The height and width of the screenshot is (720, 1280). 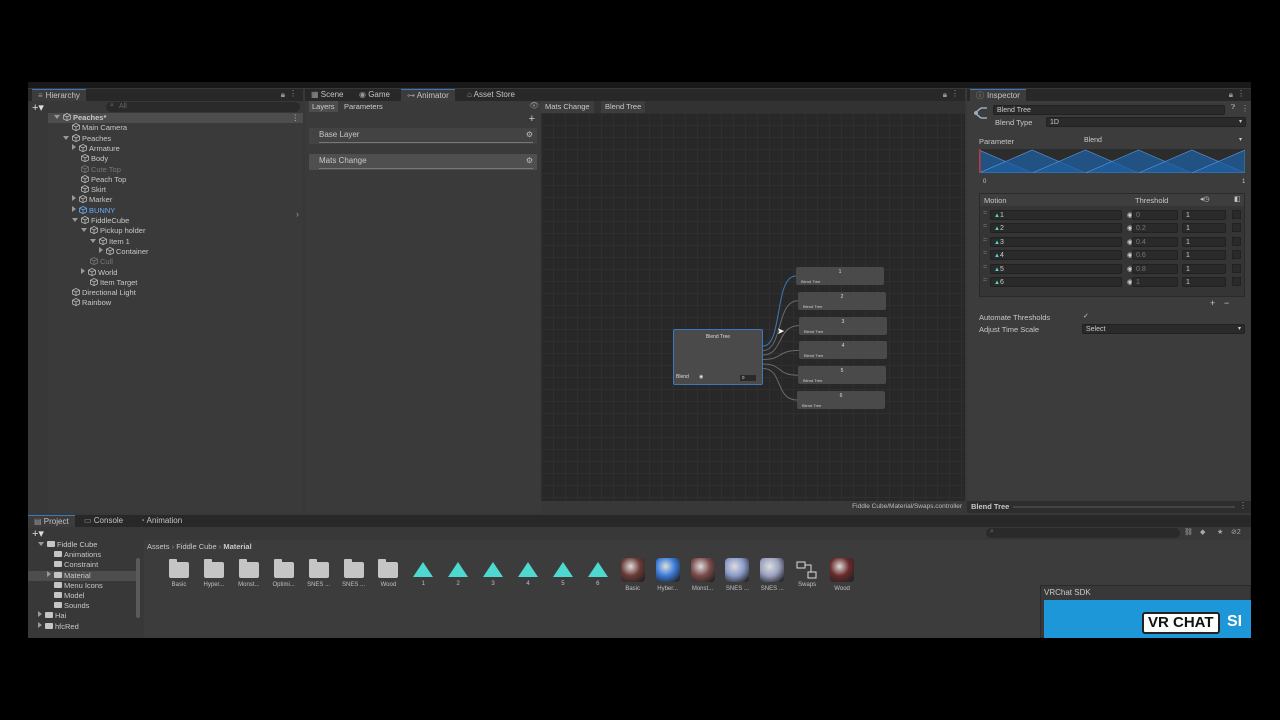 I want to click on hierarchy-item: Armature, so click(x=175, y=148).